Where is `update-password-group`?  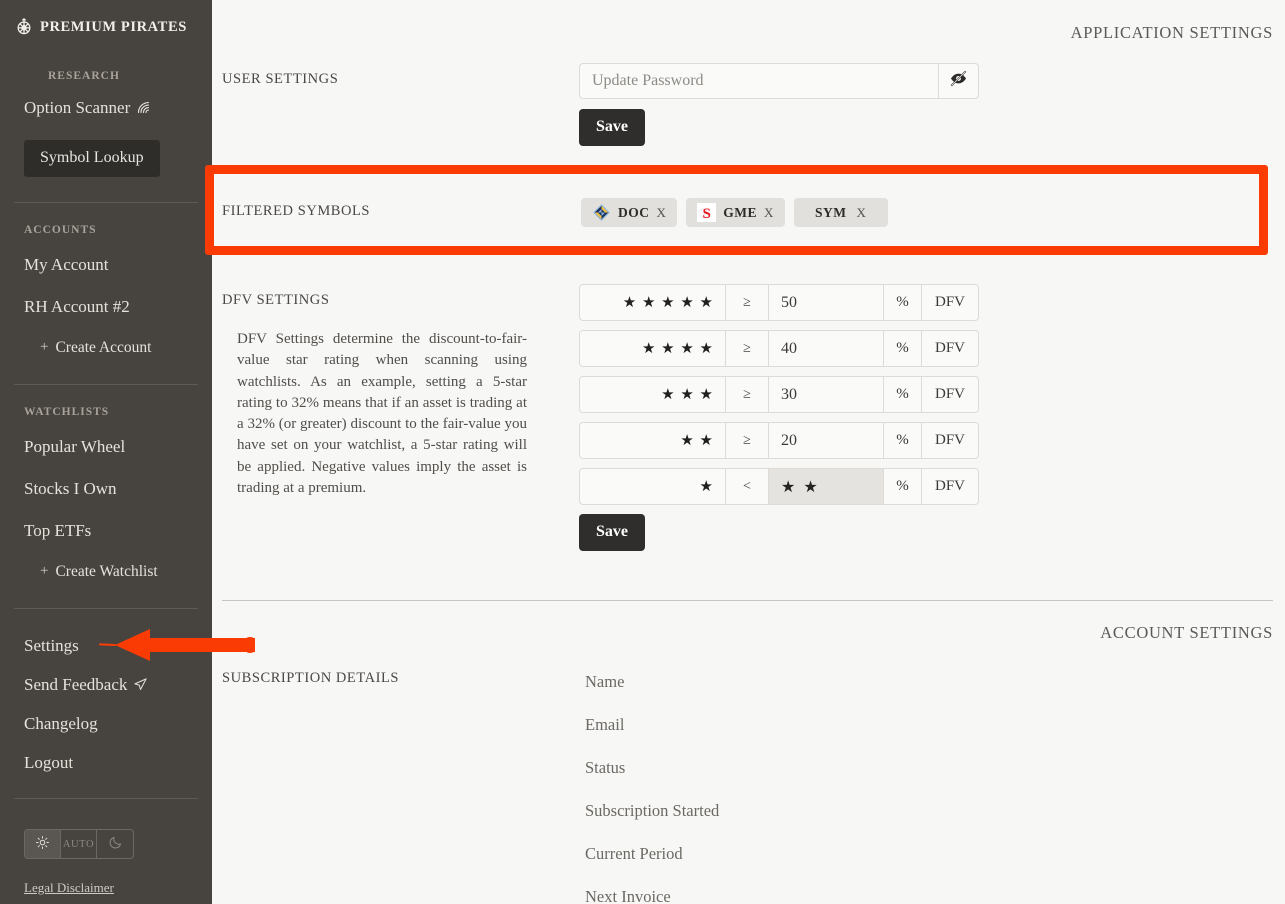
update-password-group is located at coordinates (779, 81).